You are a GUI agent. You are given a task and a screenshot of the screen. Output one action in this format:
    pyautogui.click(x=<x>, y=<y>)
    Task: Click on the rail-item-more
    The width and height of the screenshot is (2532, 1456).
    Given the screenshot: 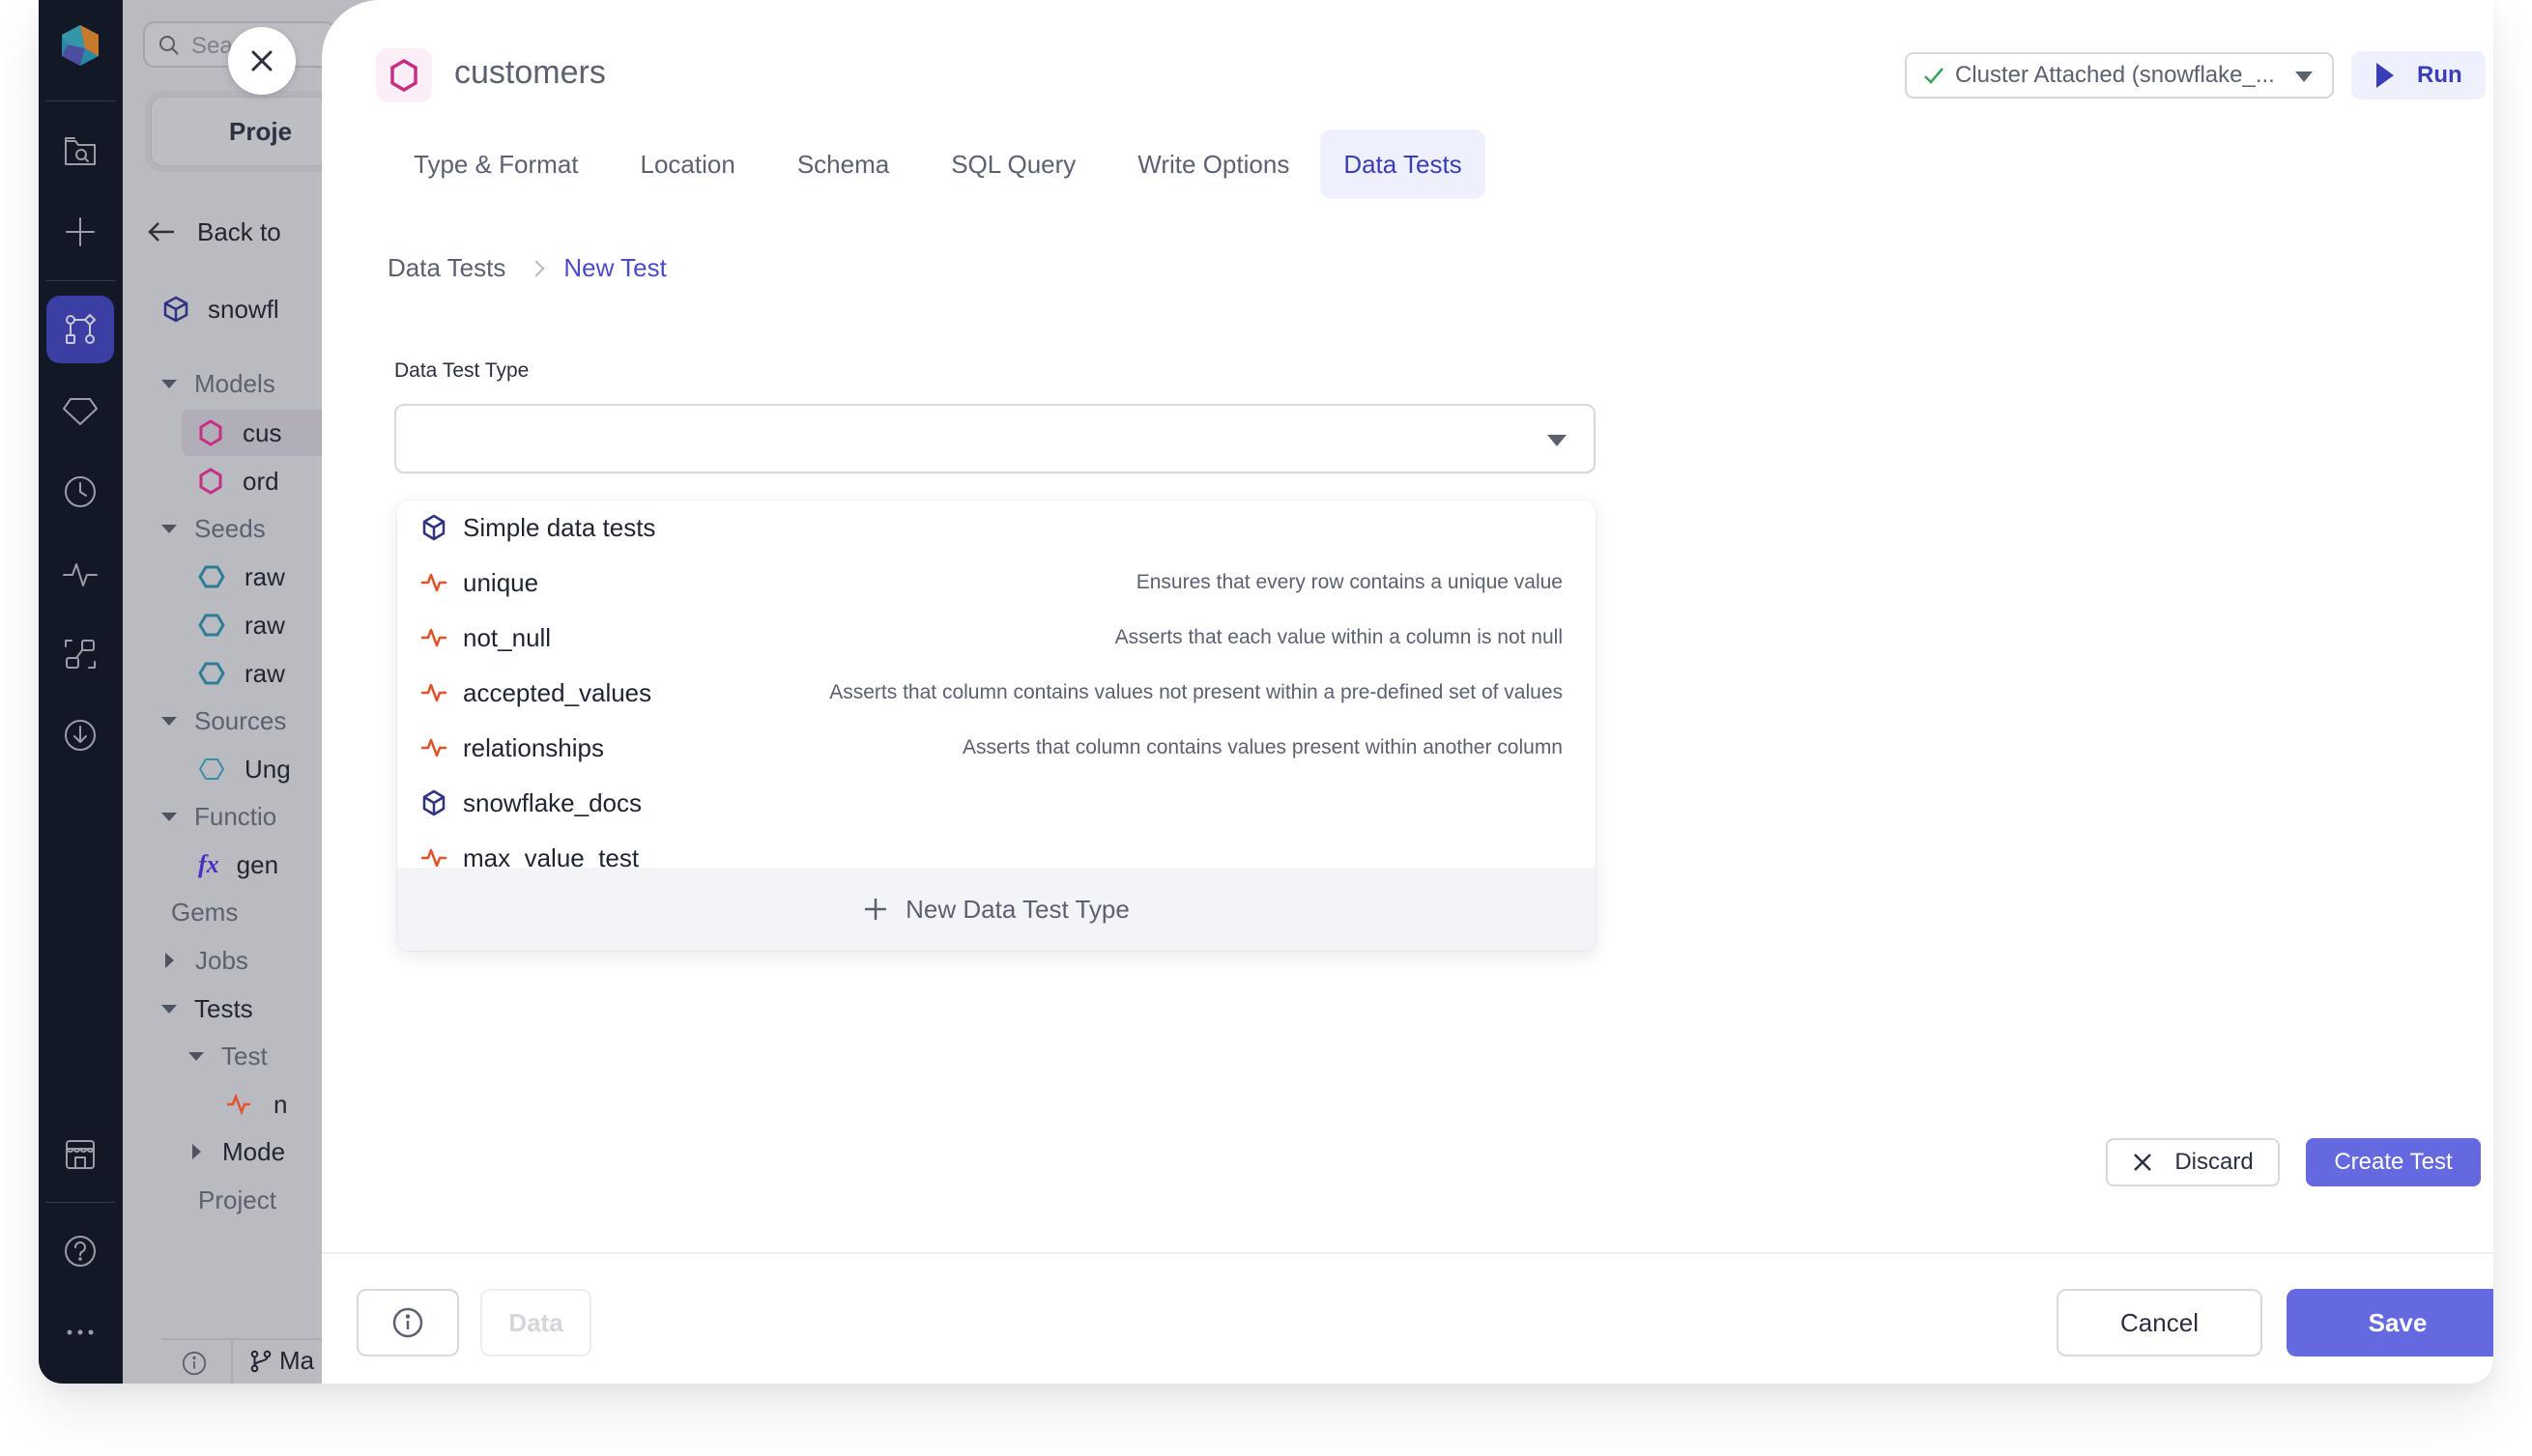 What is the action you would take?
    pyautogui.click(x=80, y=1333)
    